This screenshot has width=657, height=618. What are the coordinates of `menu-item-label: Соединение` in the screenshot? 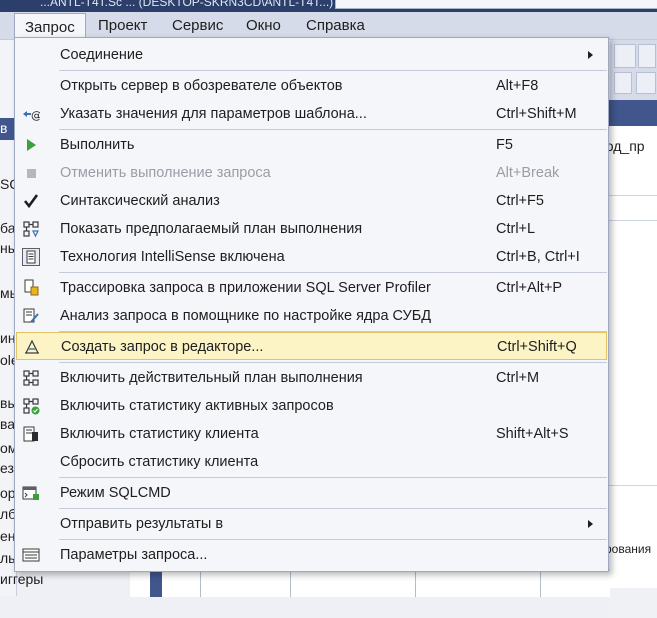 It's located at (102, 55).